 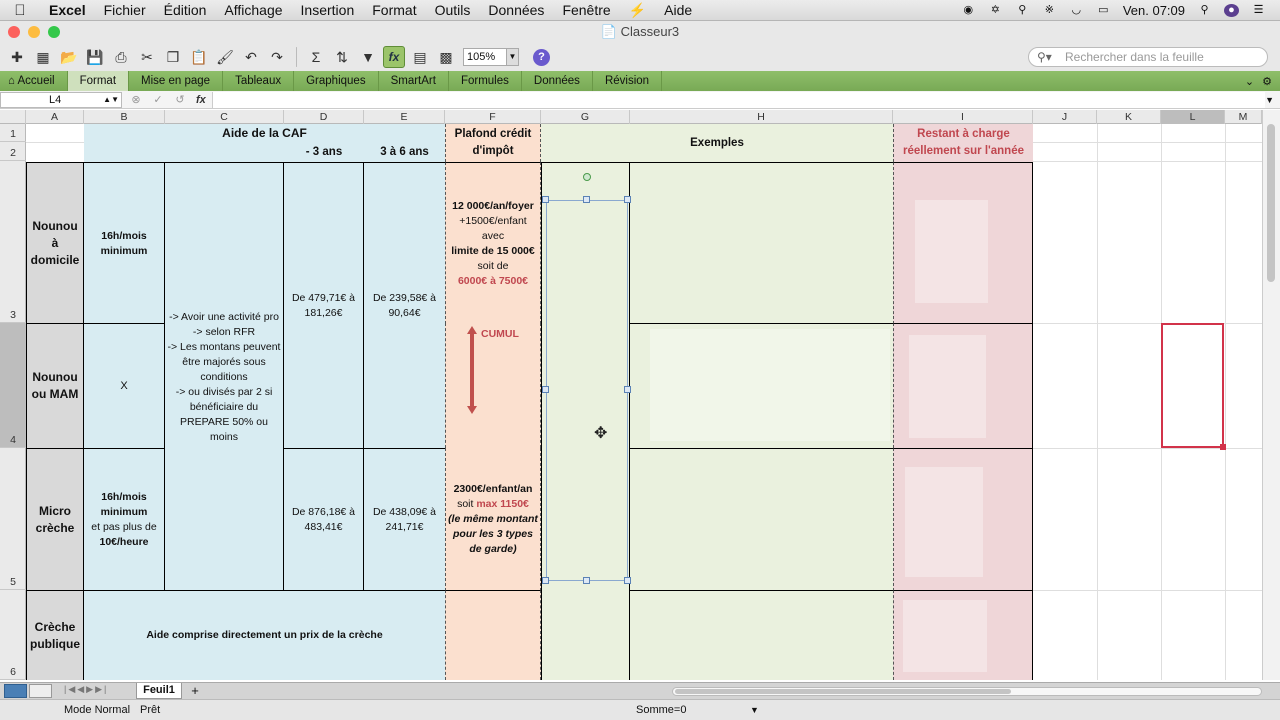 What do you see at coordinates (14, 32) in the screenshot?
I see `close-window-button` at bounding box center [14, 32].